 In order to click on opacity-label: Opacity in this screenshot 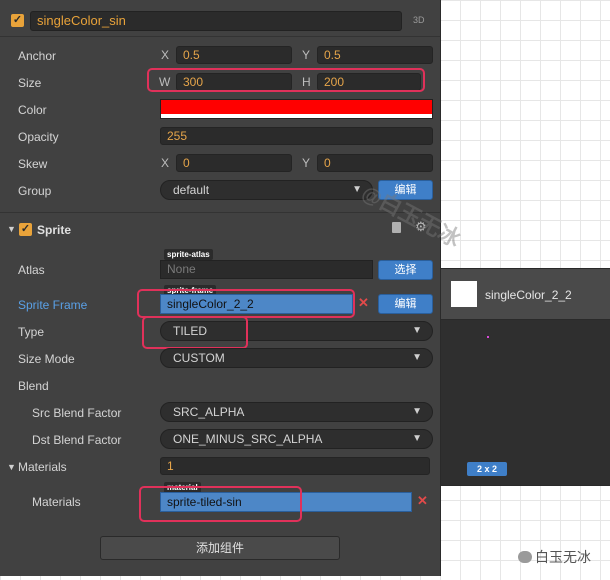, I will do `click(38, 137)`.